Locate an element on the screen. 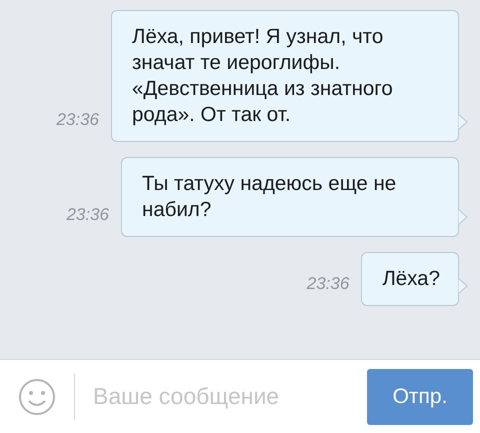  message-input: Ваше сообщение is located at coordinates (230, 396).